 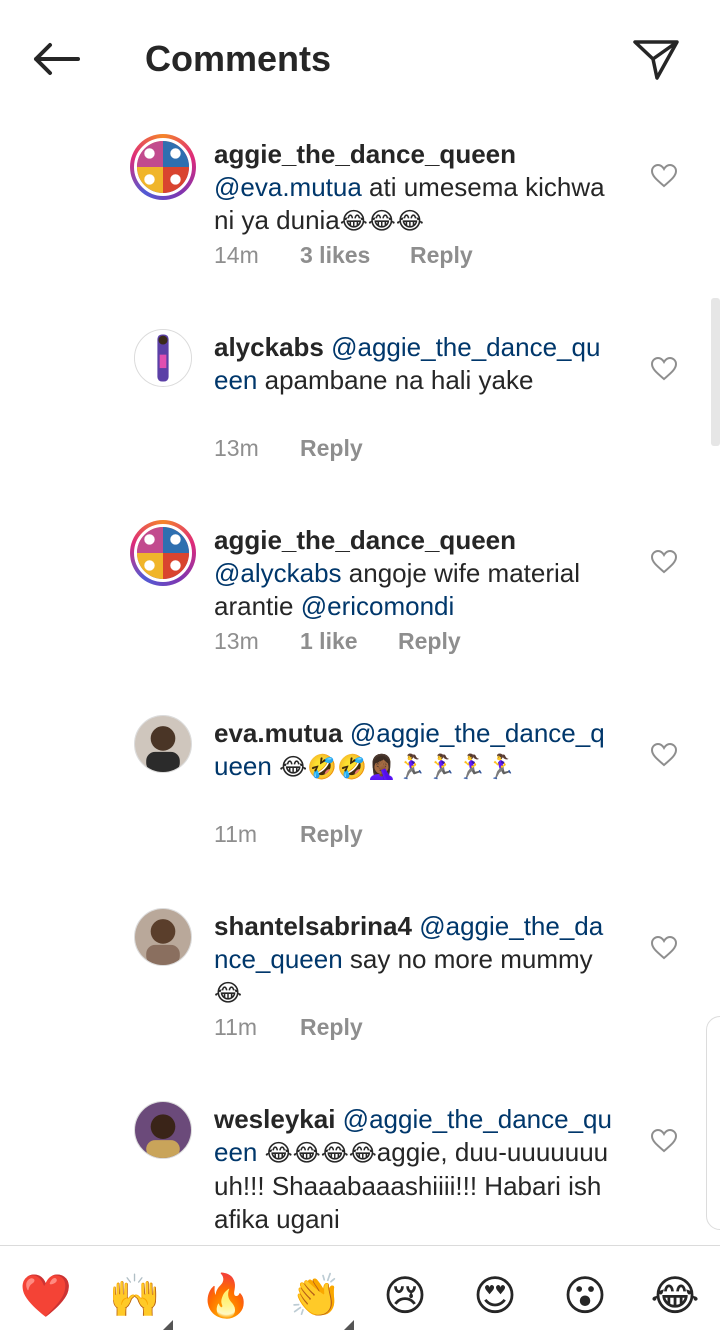 I want to click on laughing-face-icon: 😂, so click(x=675, y=1295).